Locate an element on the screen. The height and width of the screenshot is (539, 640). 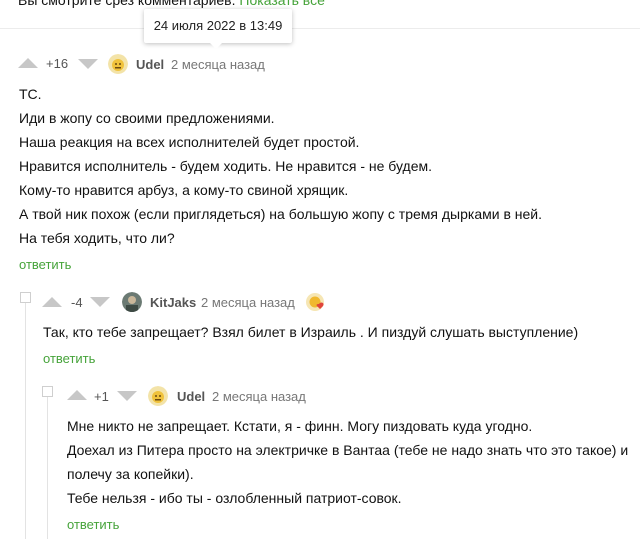
comment-text-line: ТС. is located at coordinates (30, 94).